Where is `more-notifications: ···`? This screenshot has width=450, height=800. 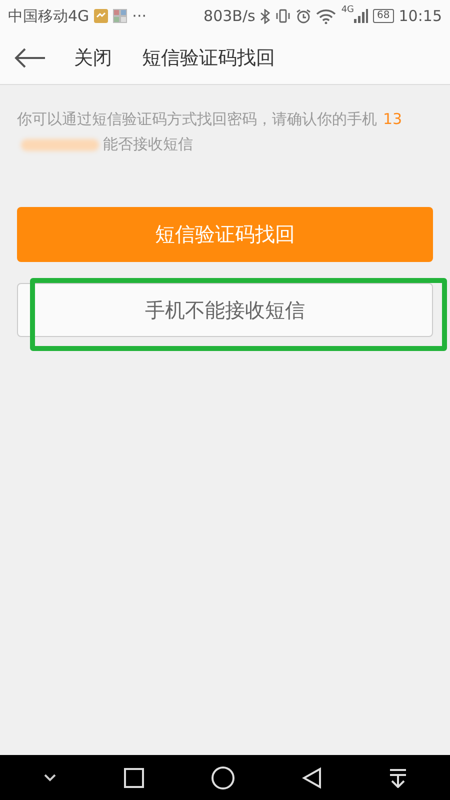
more-notifications: ··· is located at coordinates (139, 16).